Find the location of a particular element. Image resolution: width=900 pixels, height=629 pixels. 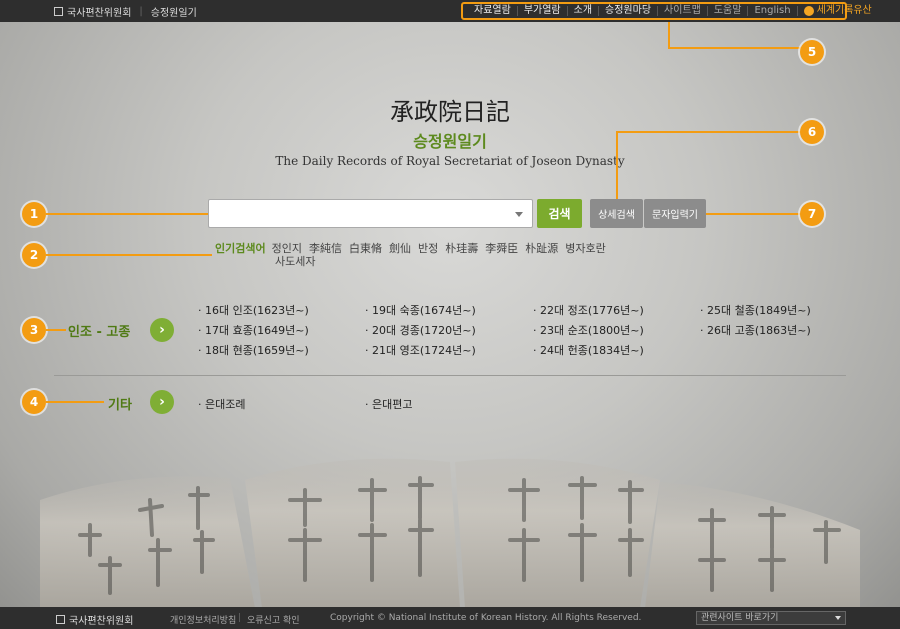

section-label-etc: 기타 is located at coordinates (120, 405).